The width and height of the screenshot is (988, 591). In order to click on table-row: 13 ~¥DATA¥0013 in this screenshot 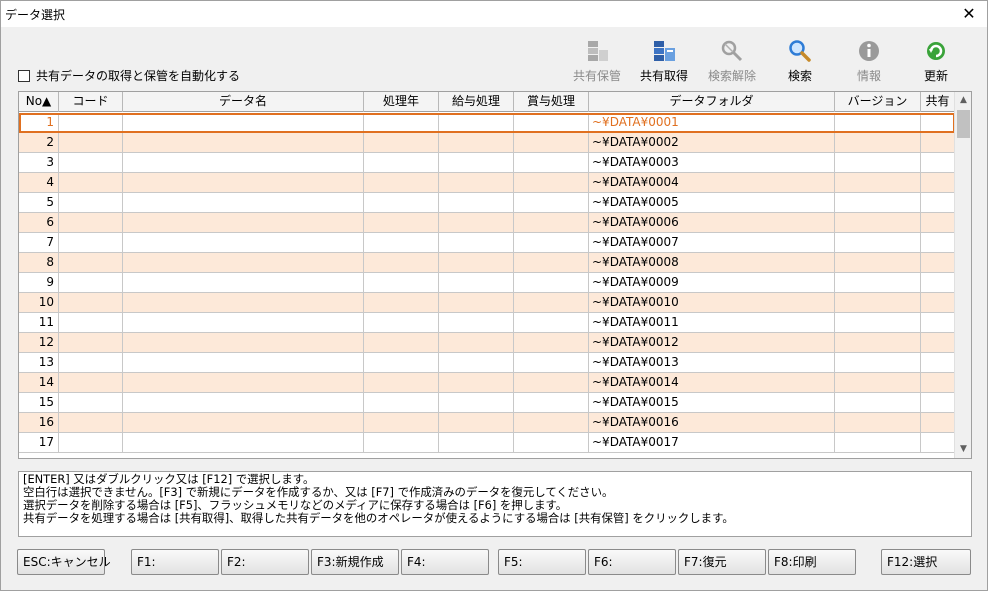, I will do `click(487, 363)`.